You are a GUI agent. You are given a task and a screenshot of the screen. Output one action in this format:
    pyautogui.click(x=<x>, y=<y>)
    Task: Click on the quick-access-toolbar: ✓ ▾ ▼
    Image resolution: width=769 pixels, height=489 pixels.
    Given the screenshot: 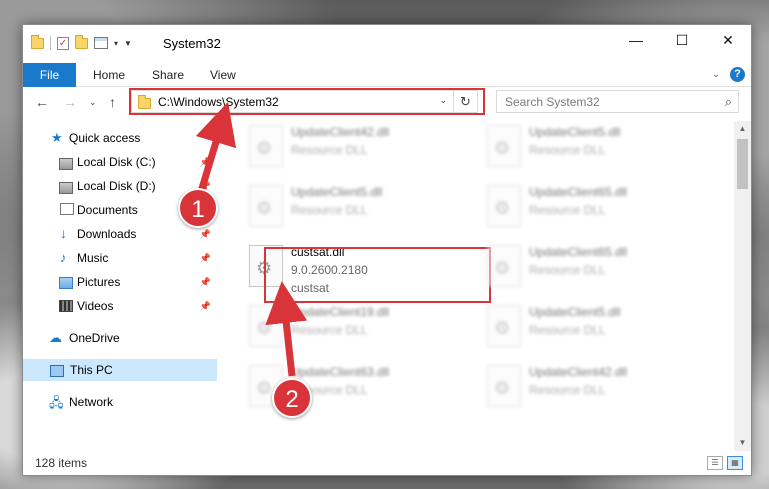 What is the action you would take?
    pyautogui.click(x=81, y=42)
    